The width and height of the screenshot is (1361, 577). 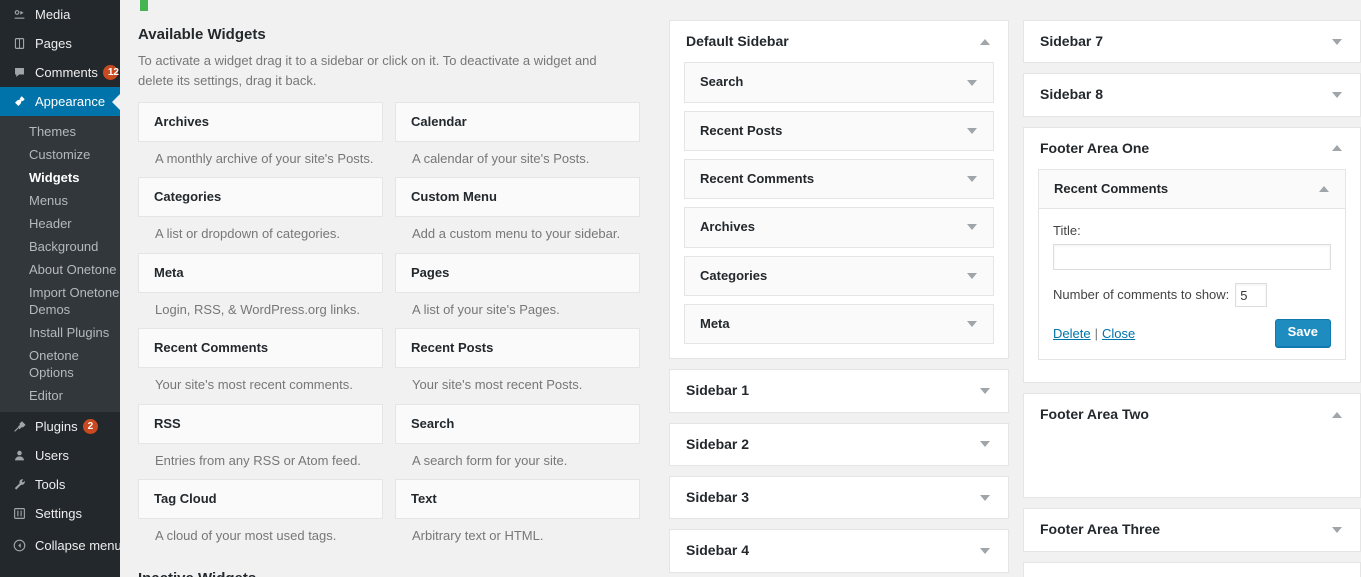 I want to click on panel-header-sidebar-8: Sidebar 8, so click(x=1192, y=94).